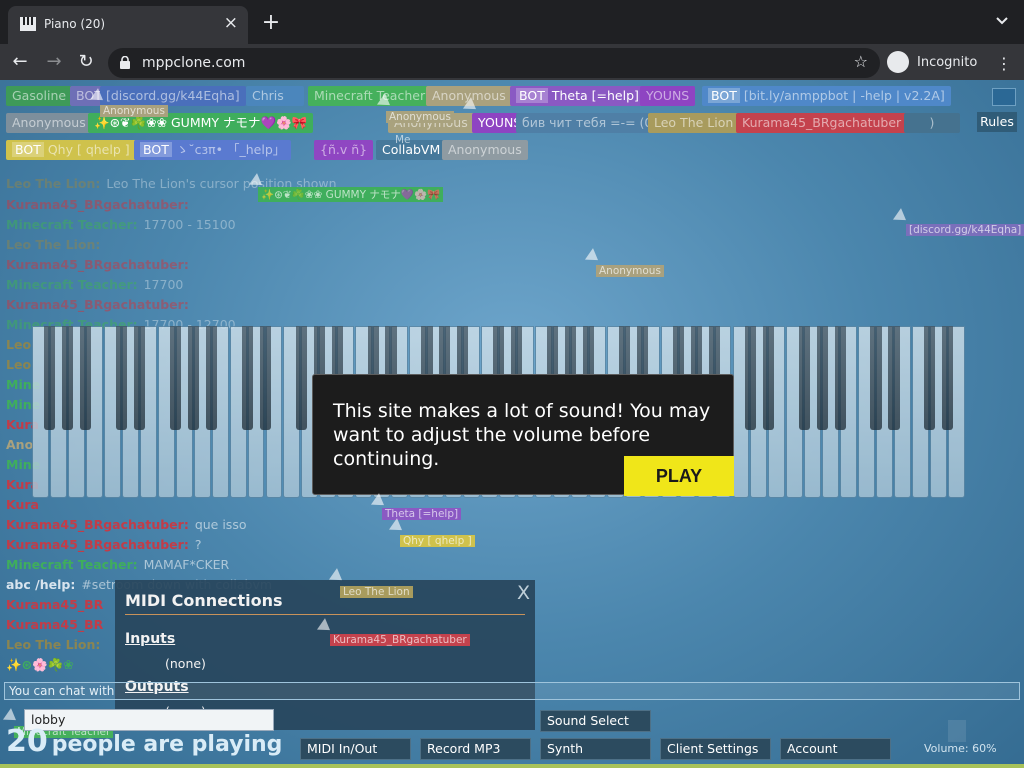  Describe the element at coordinates (27, 741) in the screenshot. I see `people-number: 20` at that location.